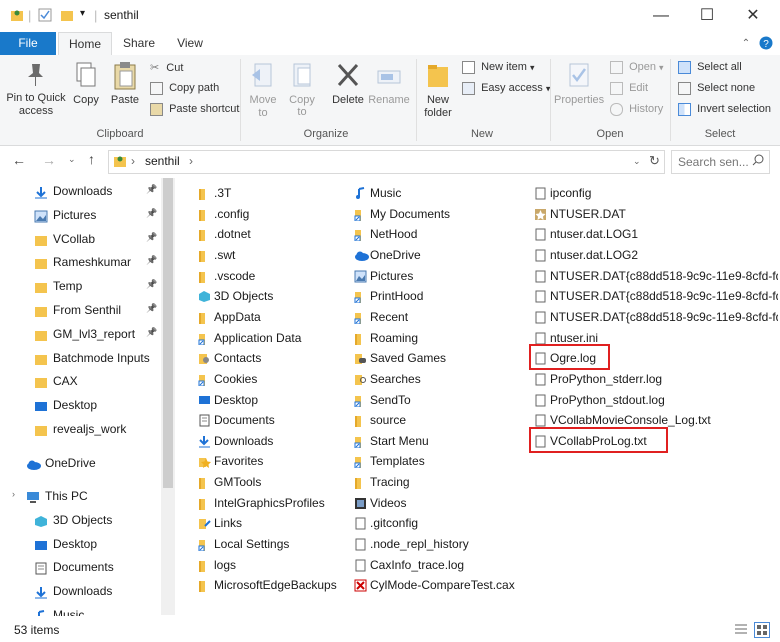  What do you see at coordinates (439, 358) in the screenshot?
I see `file-item: Saved Games` at bounding box center [439, 358].